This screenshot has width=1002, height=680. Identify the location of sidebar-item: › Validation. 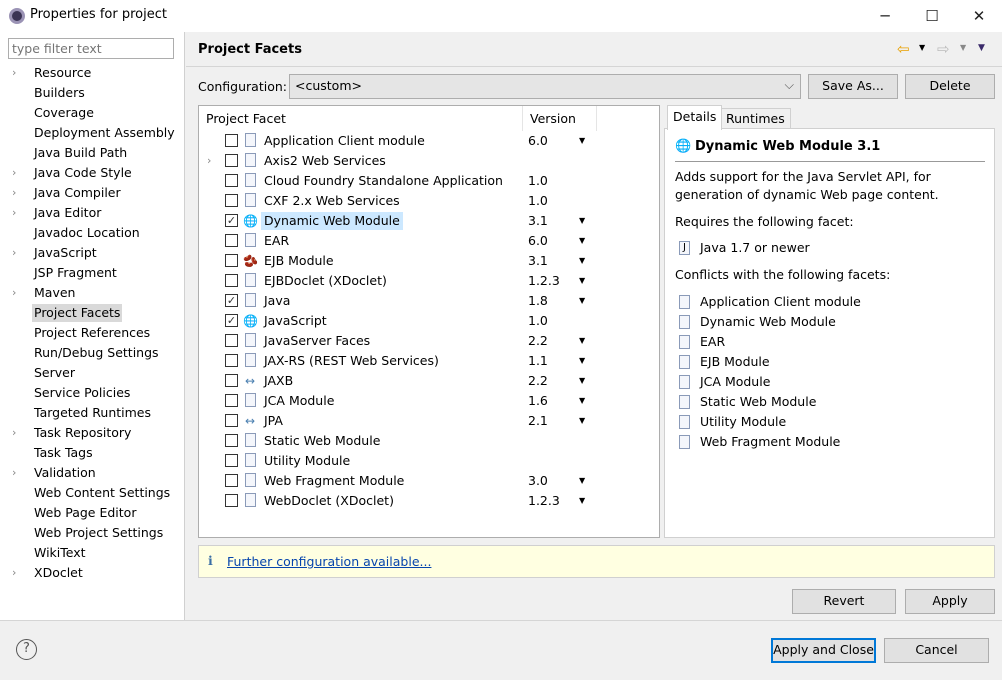
(55, 473).